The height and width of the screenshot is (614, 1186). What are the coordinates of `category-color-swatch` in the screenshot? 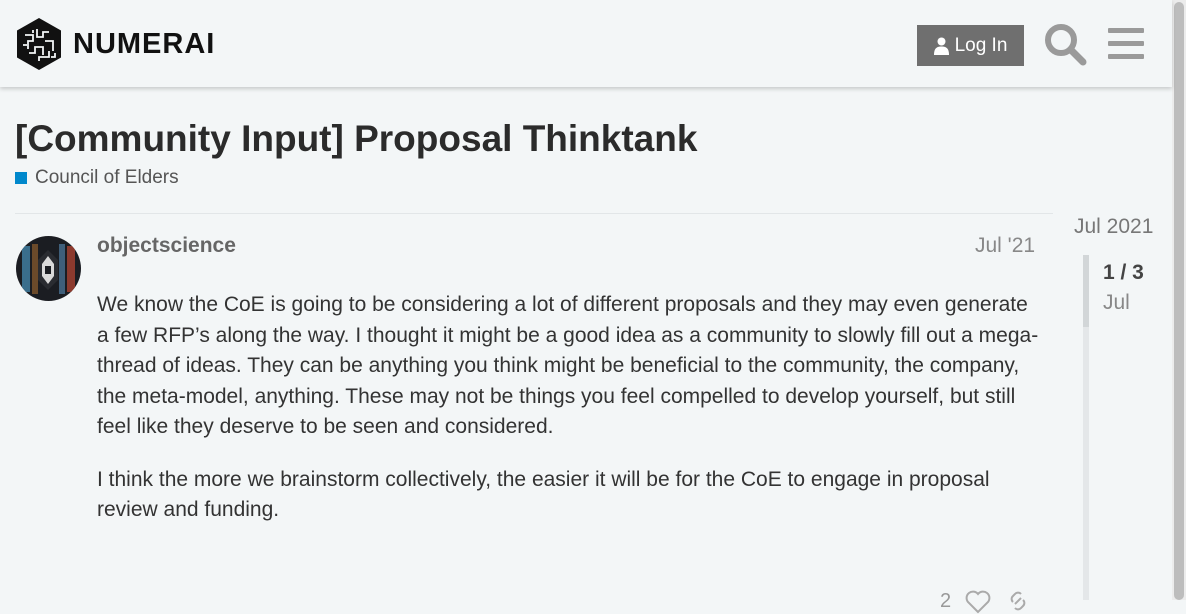 It's located at (21, 178).